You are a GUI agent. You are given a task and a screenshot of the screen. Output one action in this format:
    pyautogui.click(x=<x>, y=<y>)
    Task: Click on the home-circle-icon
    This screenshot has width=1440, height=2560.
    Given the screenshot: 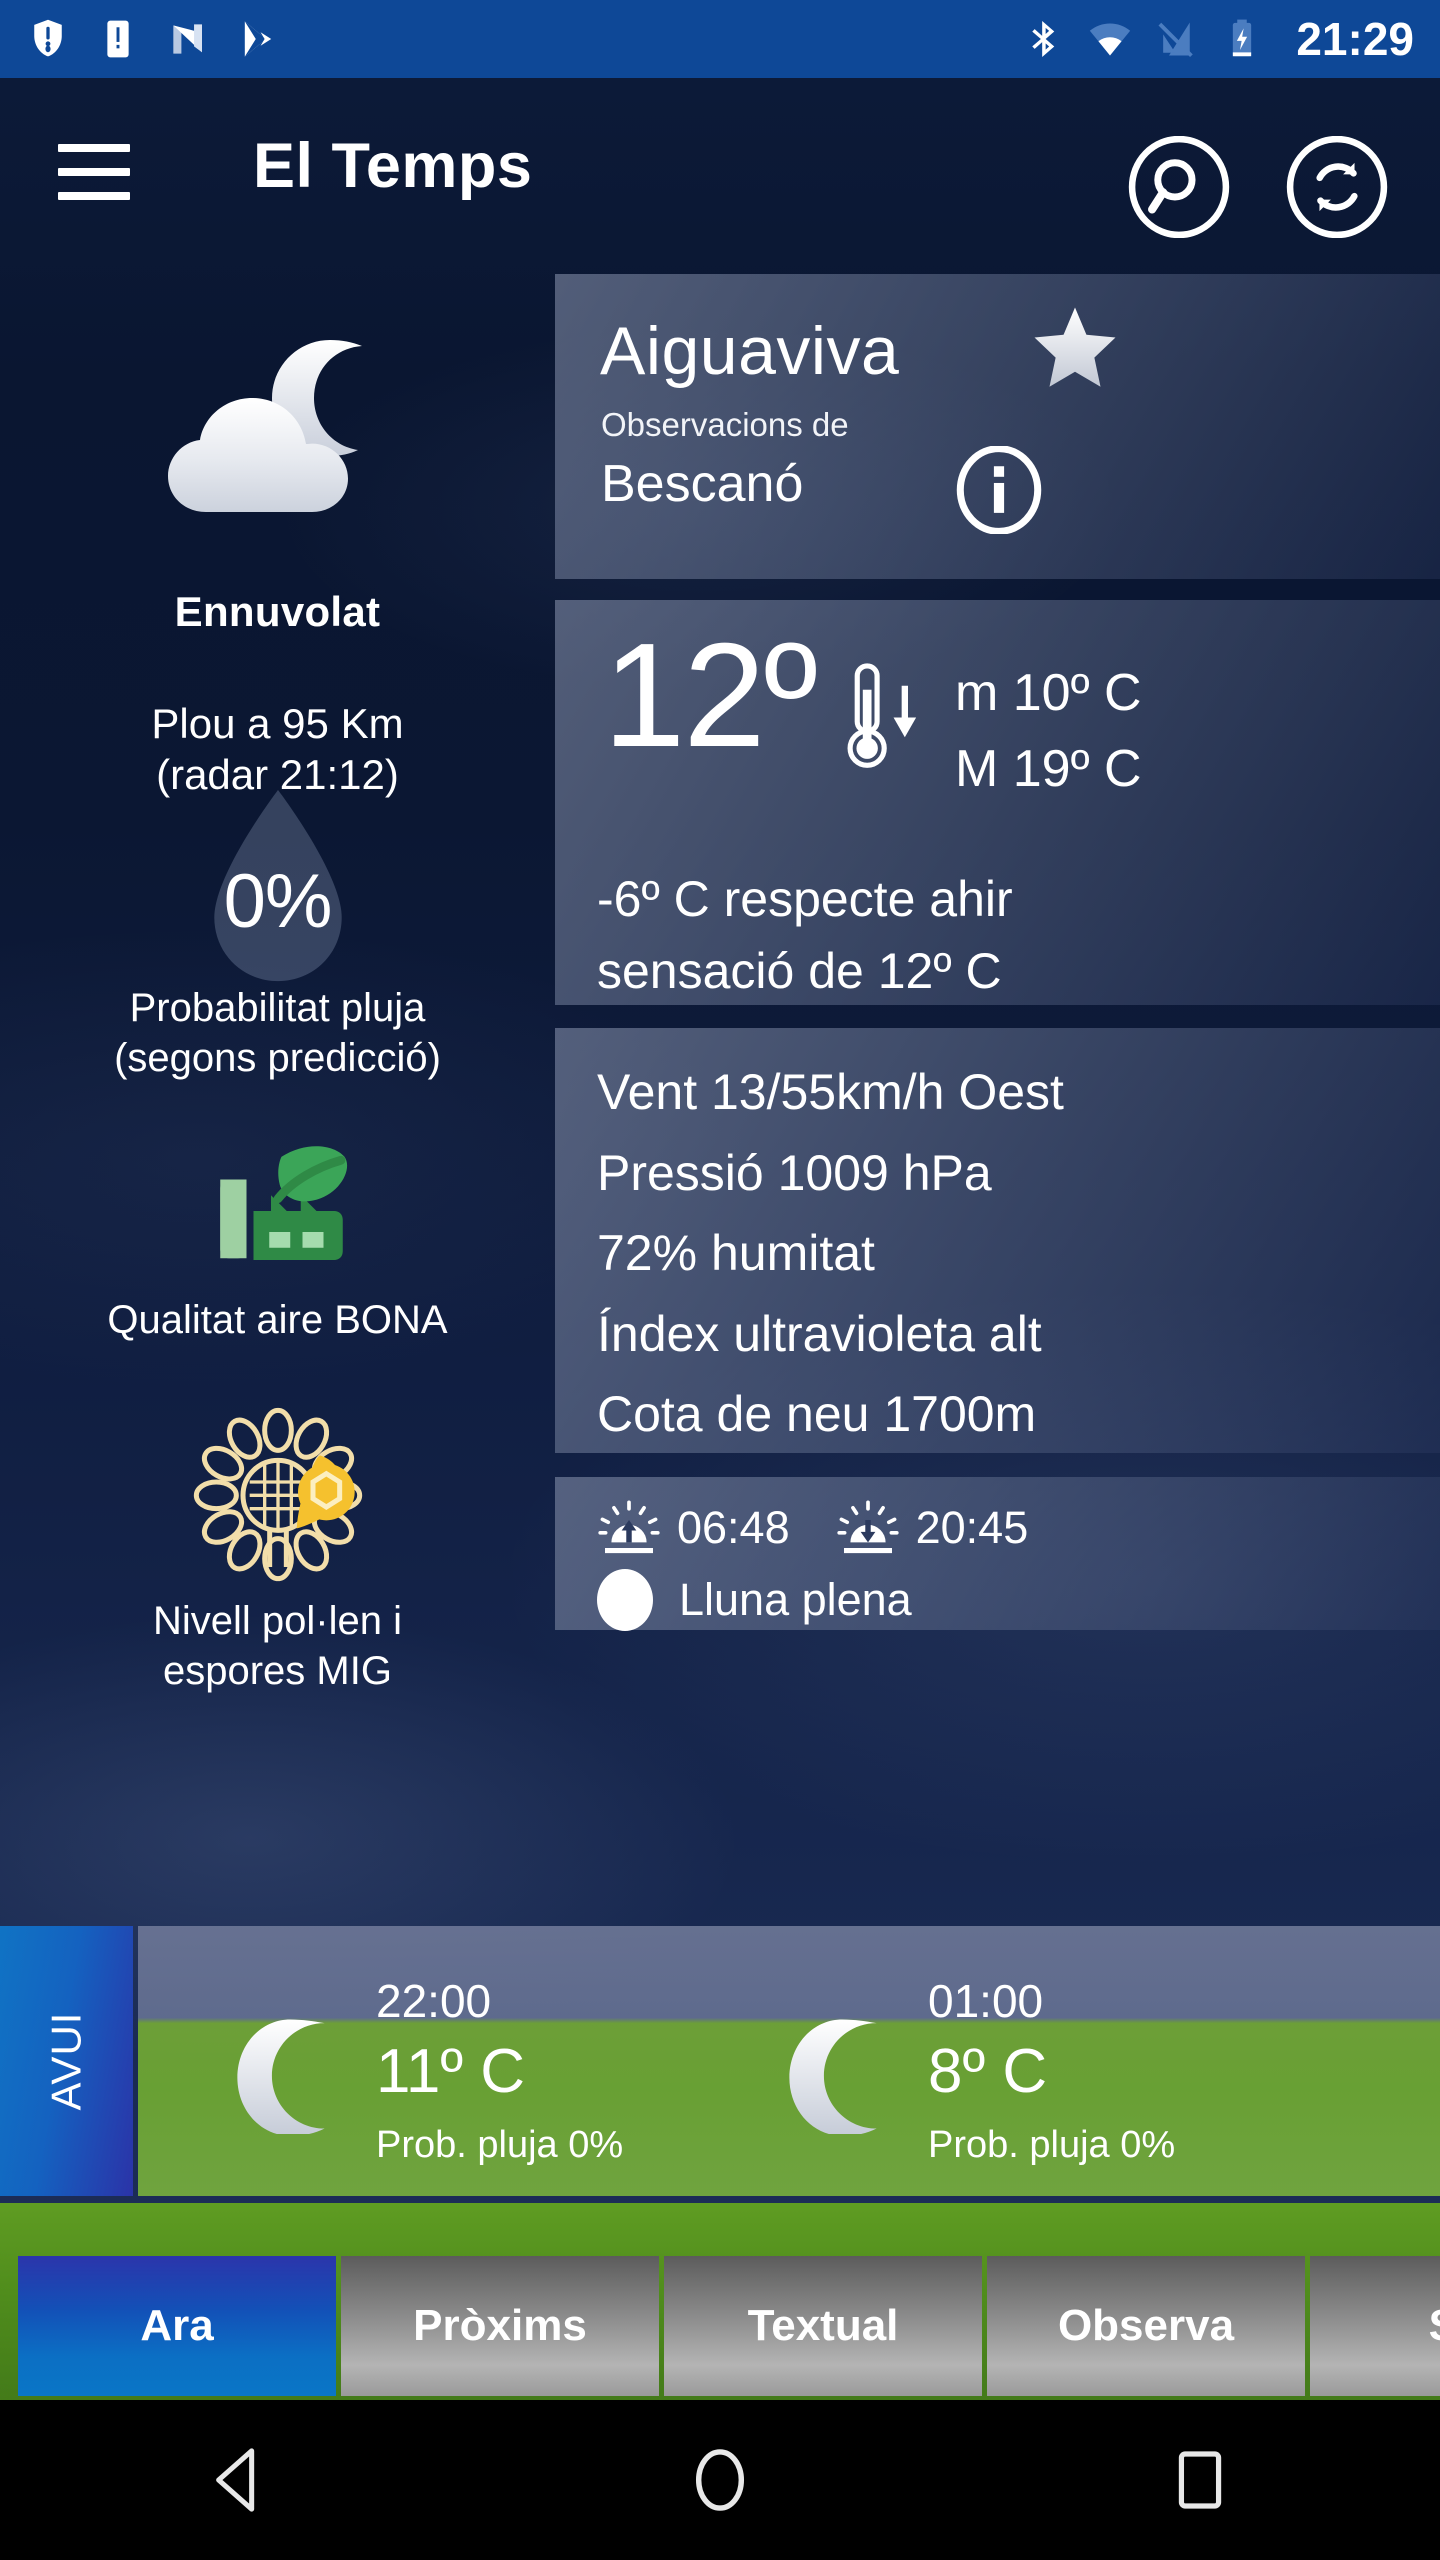 What is the action you would take?
    pyautogui.click(x=720, y=2480)
    